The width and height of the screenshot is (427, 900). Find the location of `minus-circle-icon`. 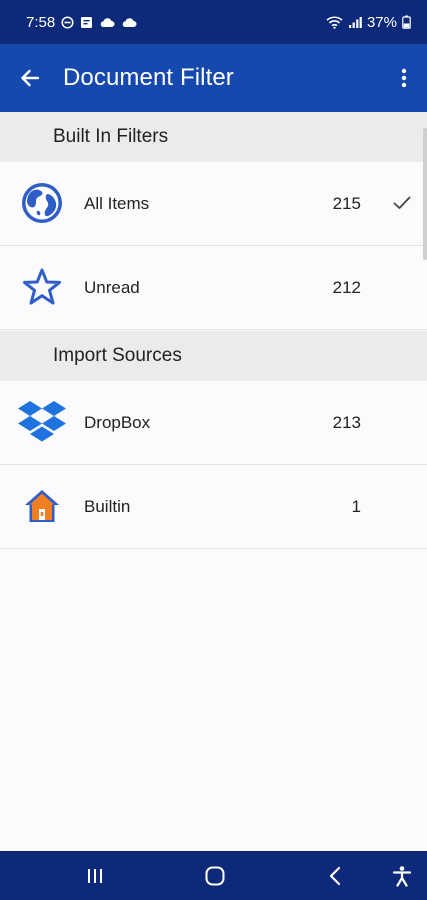

minus-circle-icon is located at coordinates (67, 22).